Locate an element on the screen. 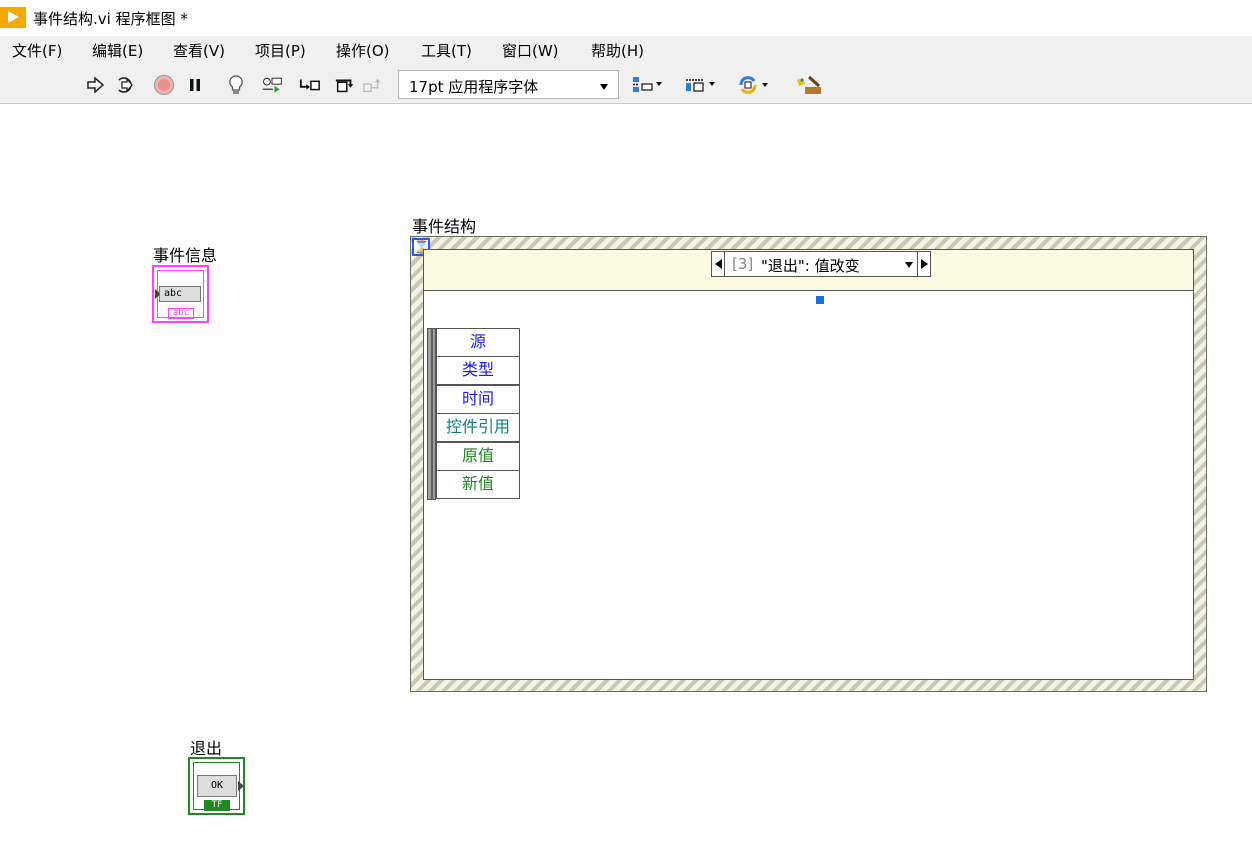 Image resolution: width=1252 pixels, height=853 pixels. exit-boolean-control: OK TF is located at coordinates (216, 786).